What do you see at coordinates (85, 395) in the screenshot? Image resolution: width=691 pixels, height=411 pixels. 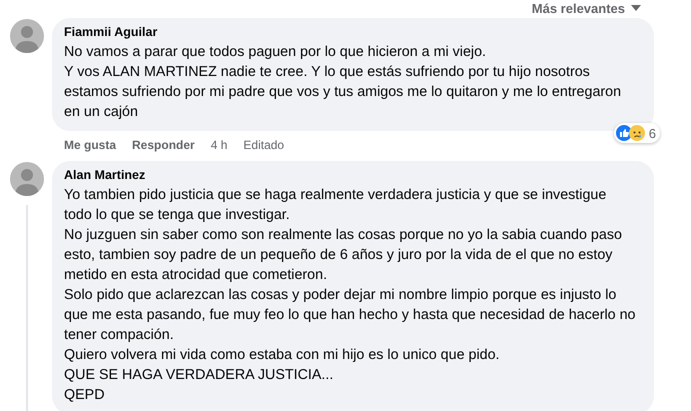 I see `comment-text: QEPD` at bounding box center [85, 395].